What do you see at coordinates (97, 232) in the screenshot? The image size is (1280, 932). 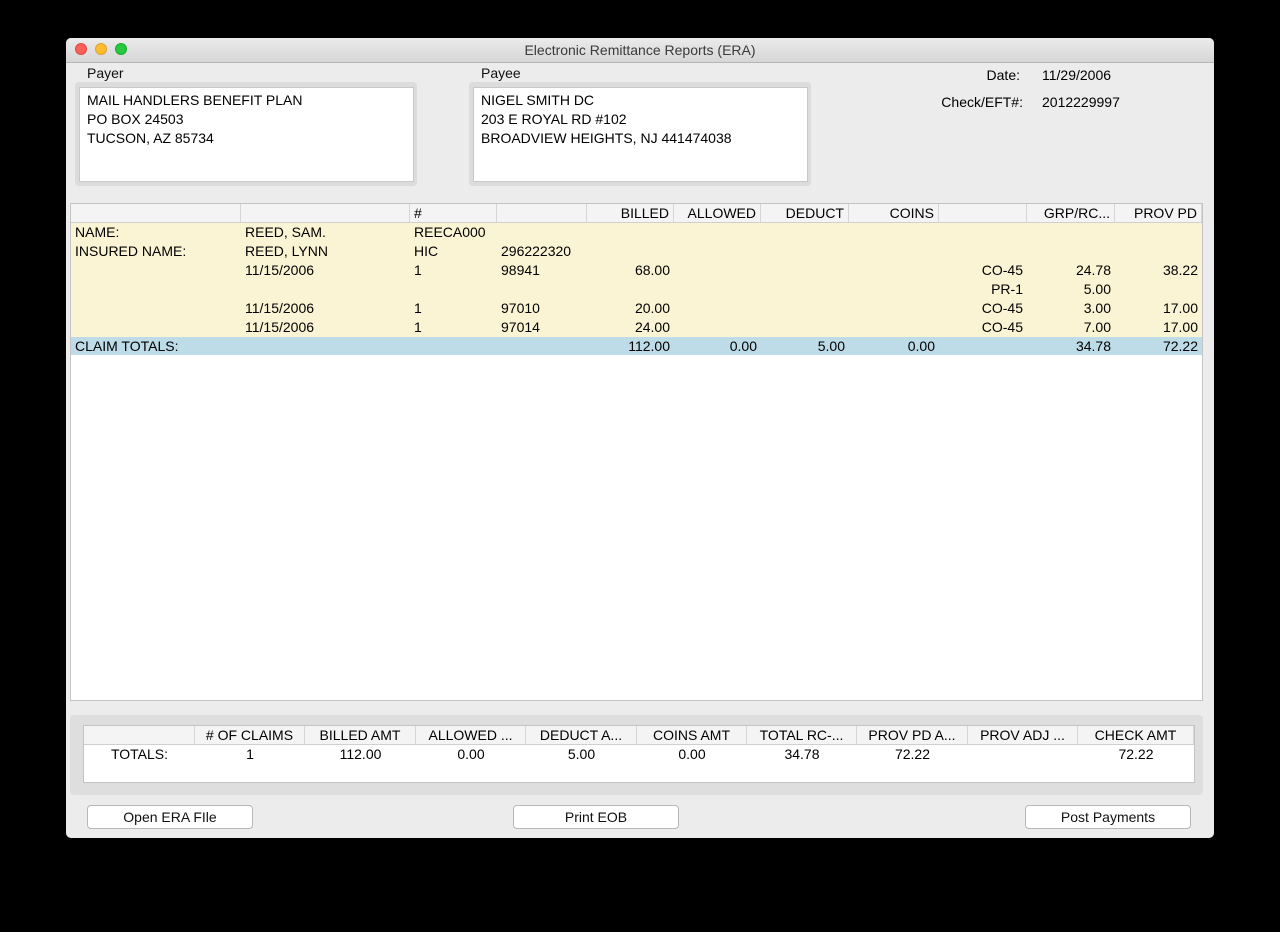 I see `claim-table-cell: NAME:` at bounding box center [97, 232].